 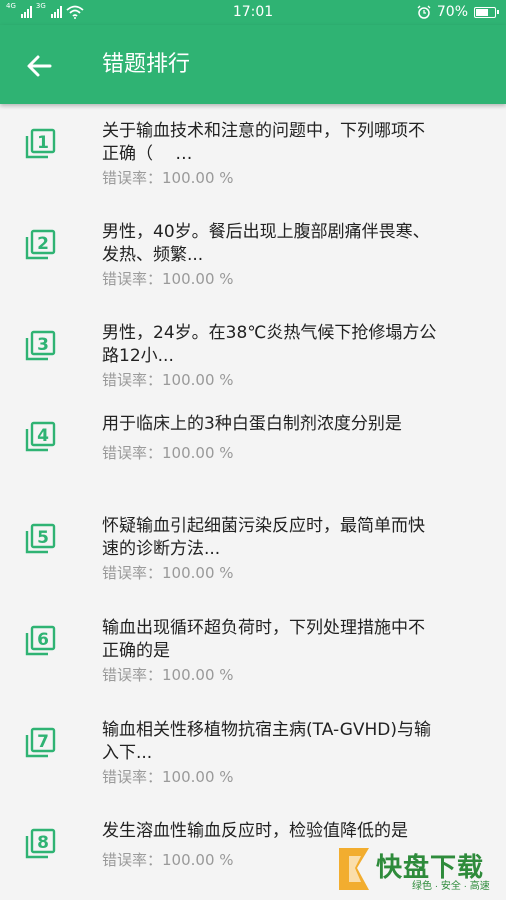 I want to click on watermark-slogan: 绿色 · 安全 · 高速, so click(x=451, y=886).